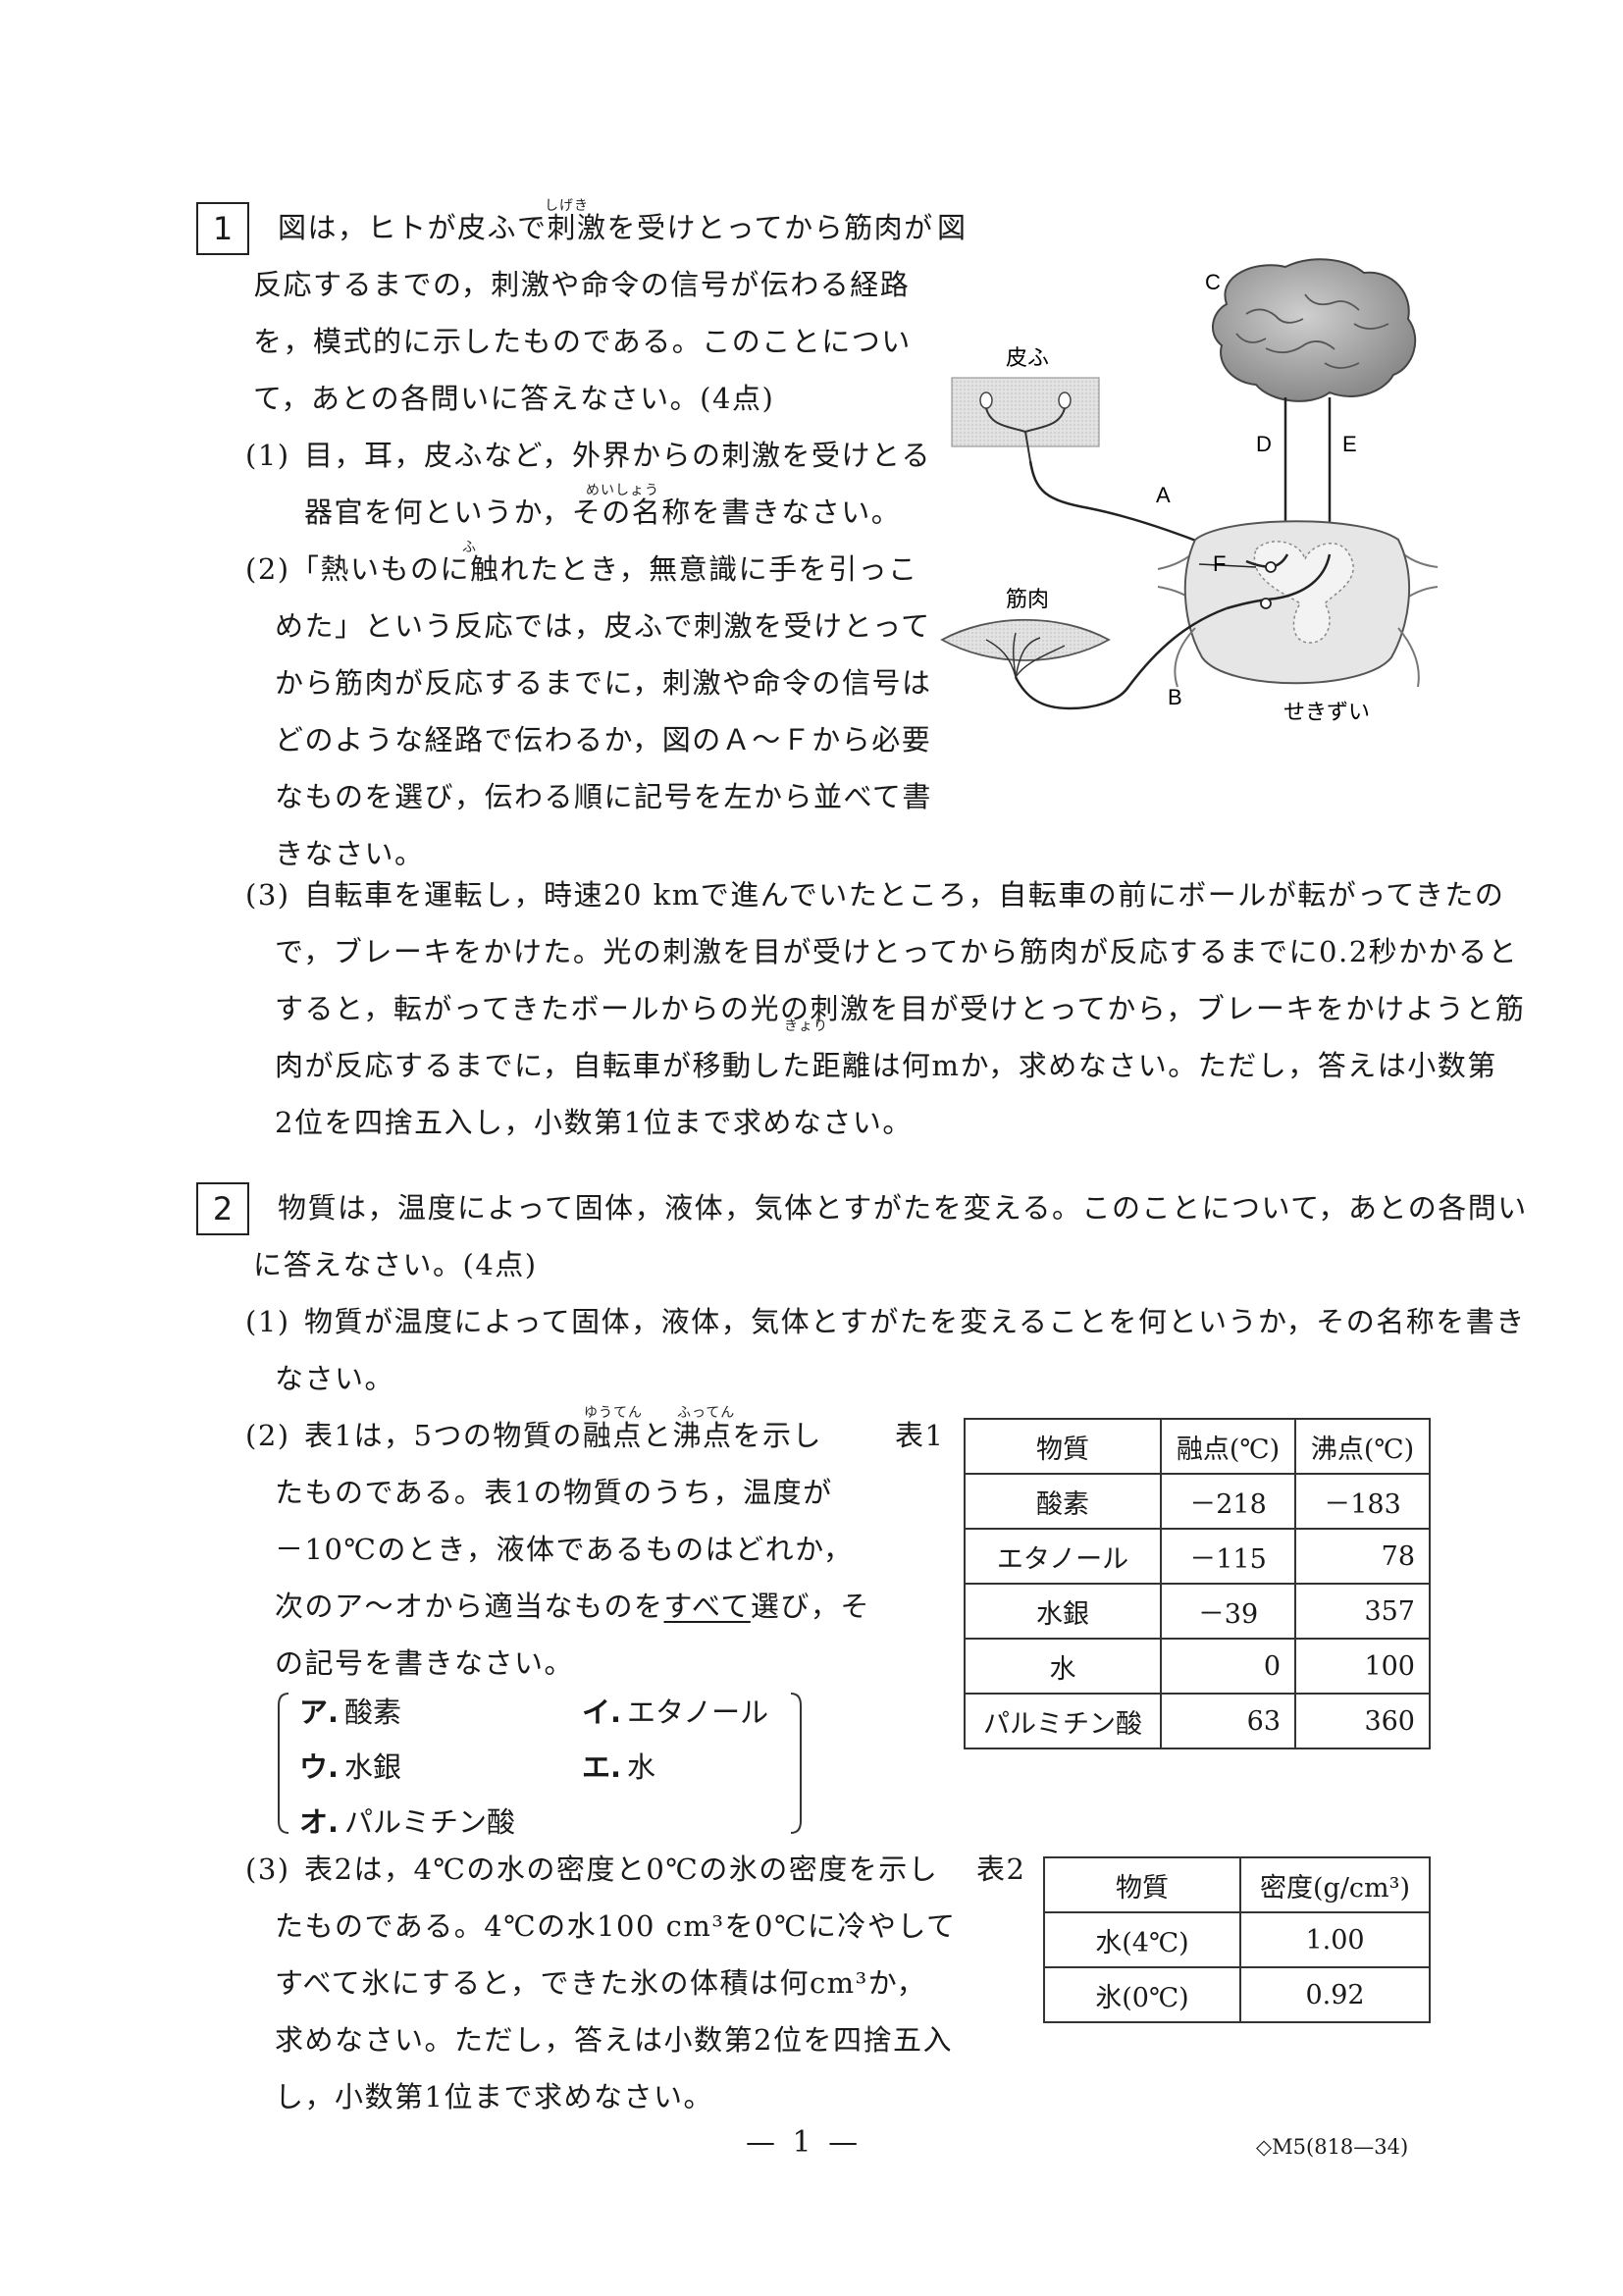 This screenshot has height=2296, width=1623. Describe the element at coordinates (1264, 444) in the screenshot. I see `label-d: D` at that location.